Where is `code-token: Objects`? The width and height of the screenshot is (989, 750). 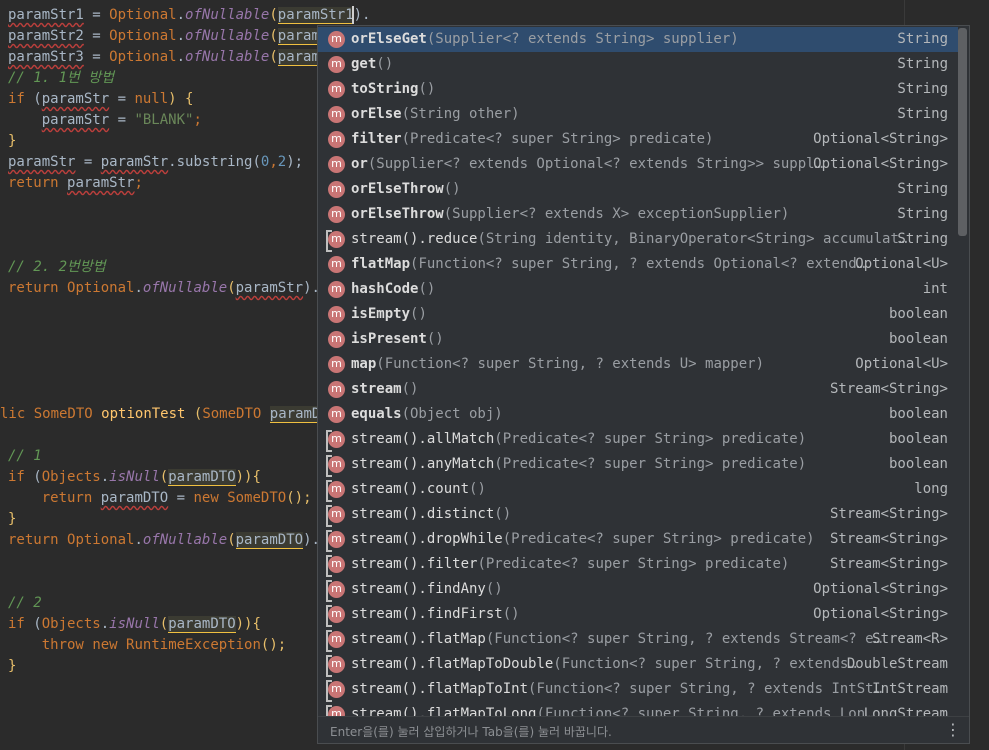
code-token: Objects is located at coordinates (71, 477).